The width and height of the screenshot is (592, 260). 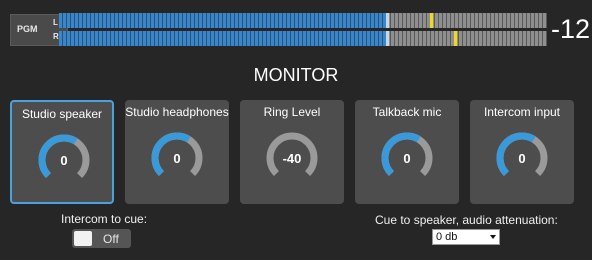 What do you see at coordinates (455, 38) in the screenshot?
I see `meter-peak-right` at bounding box center [455, 38].